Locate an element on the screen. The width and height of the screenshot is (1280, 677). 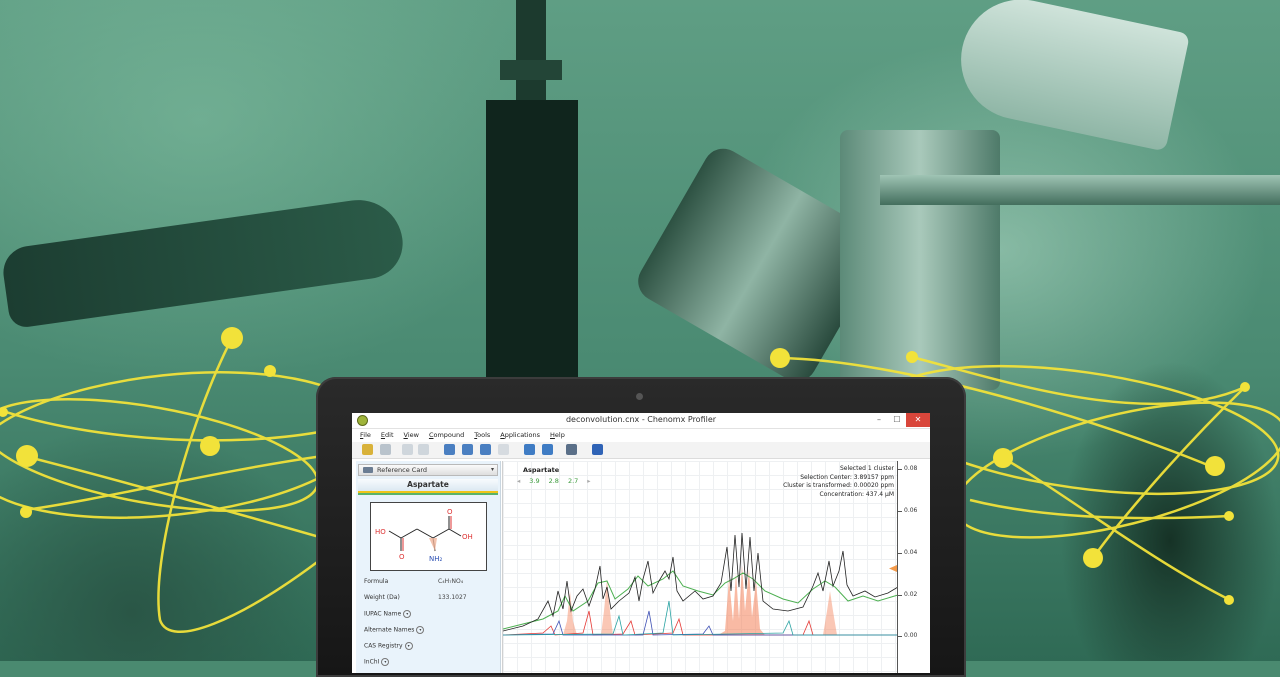
cluster-transform: Cluster is transformed: 0.00020 ppm is located at coordinates (838, 485).